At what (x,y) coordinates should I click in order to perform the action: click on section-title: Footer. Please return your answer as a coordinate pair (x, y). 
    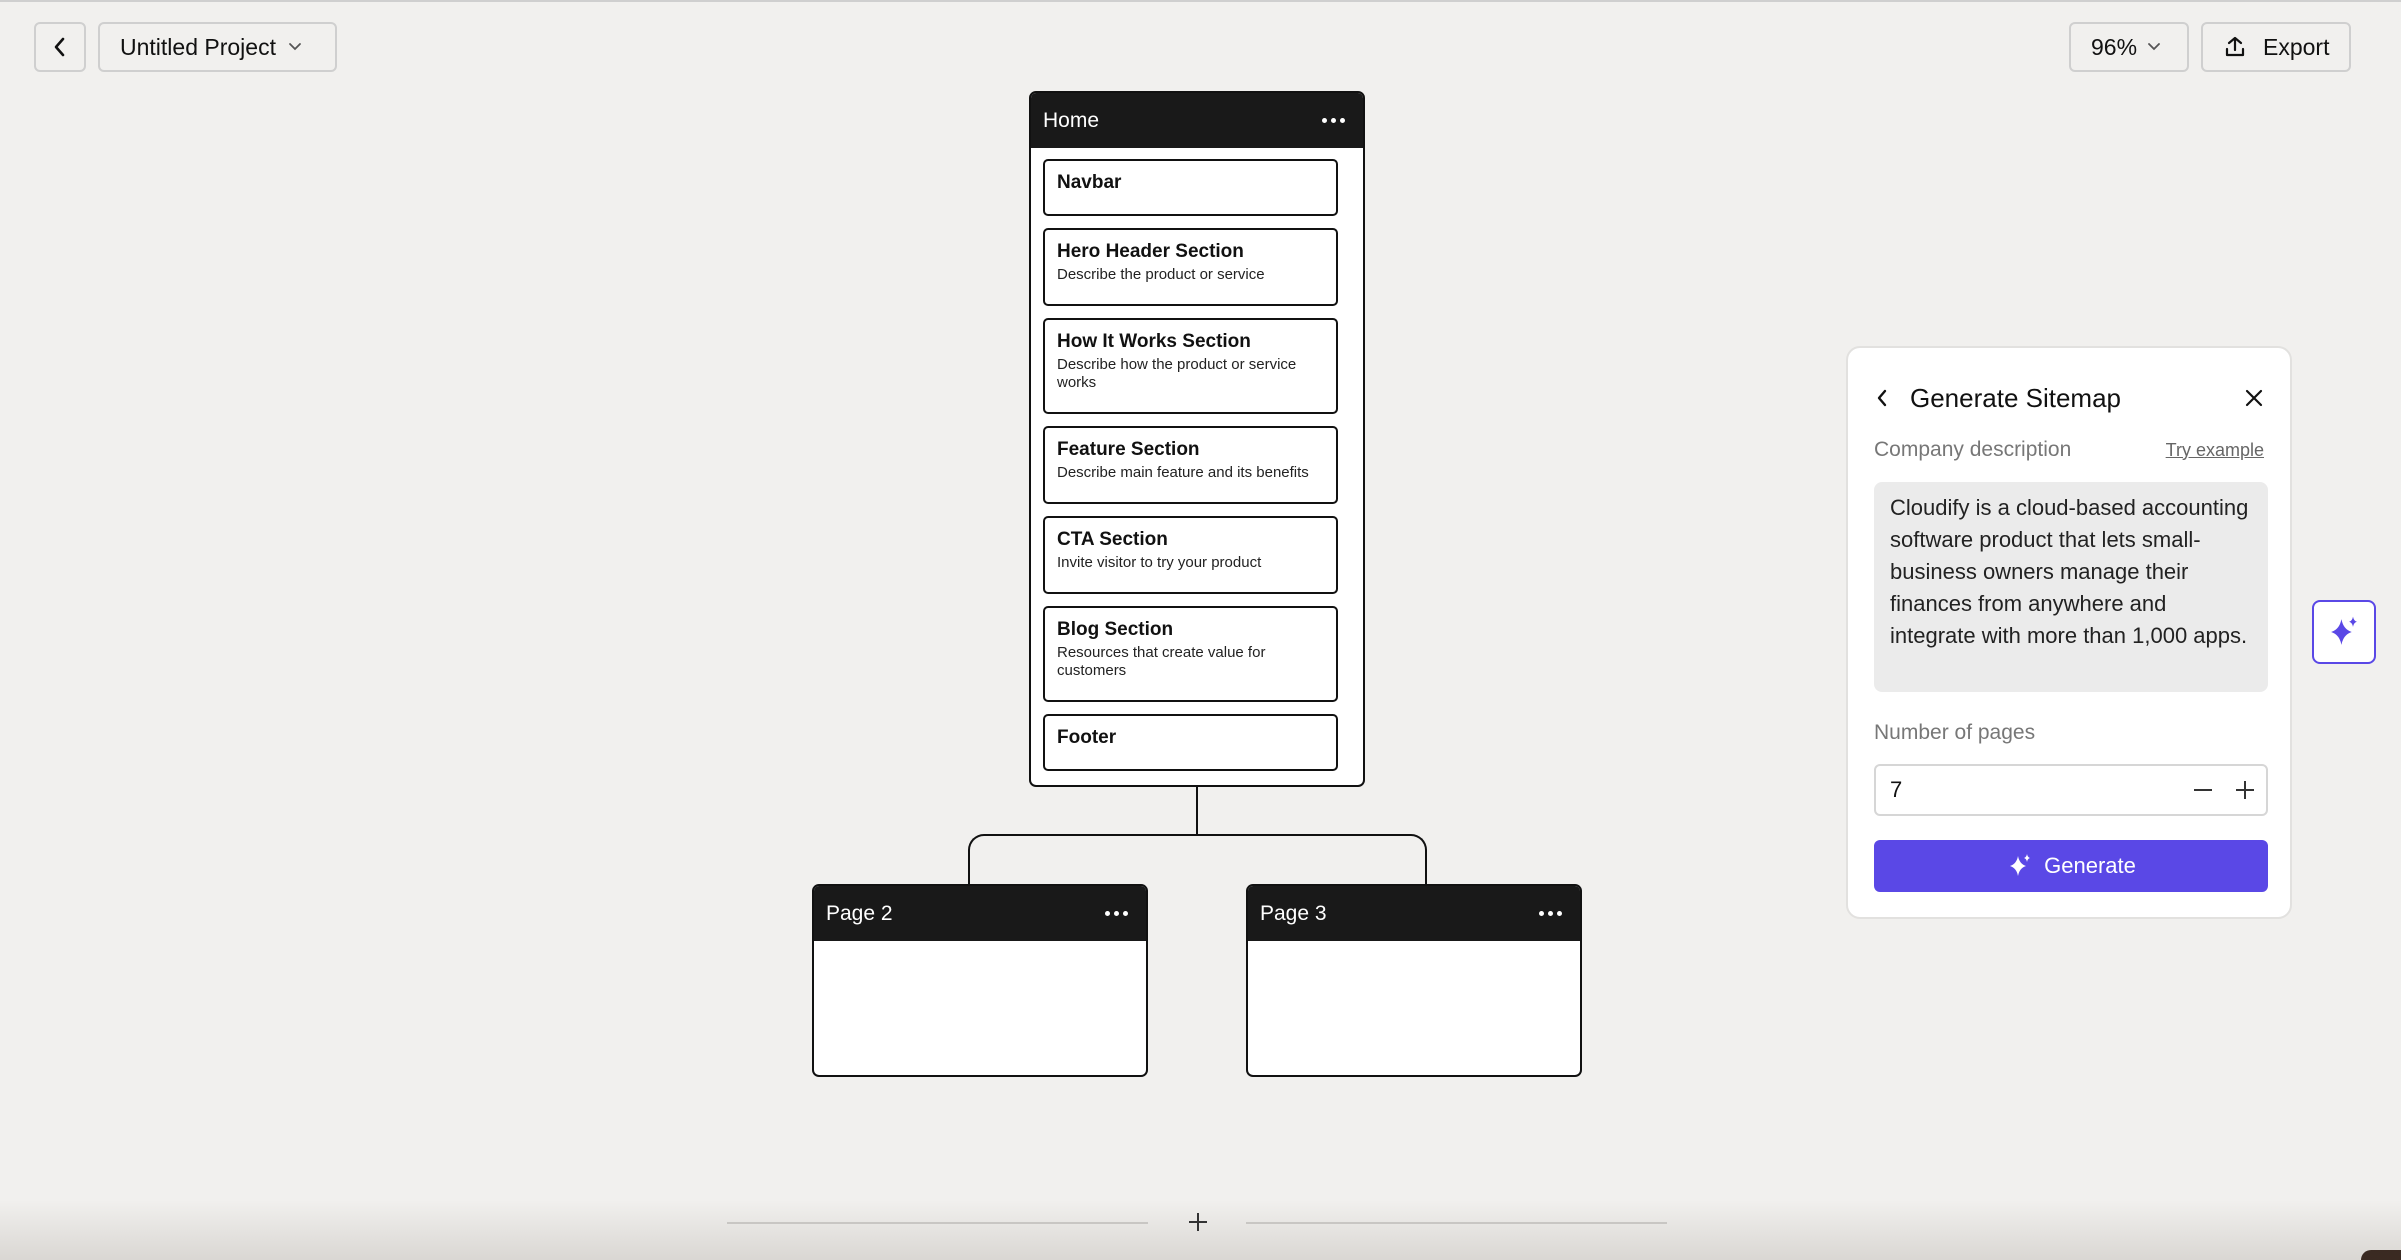
    Looking at the image, I should click on (1087, 737).